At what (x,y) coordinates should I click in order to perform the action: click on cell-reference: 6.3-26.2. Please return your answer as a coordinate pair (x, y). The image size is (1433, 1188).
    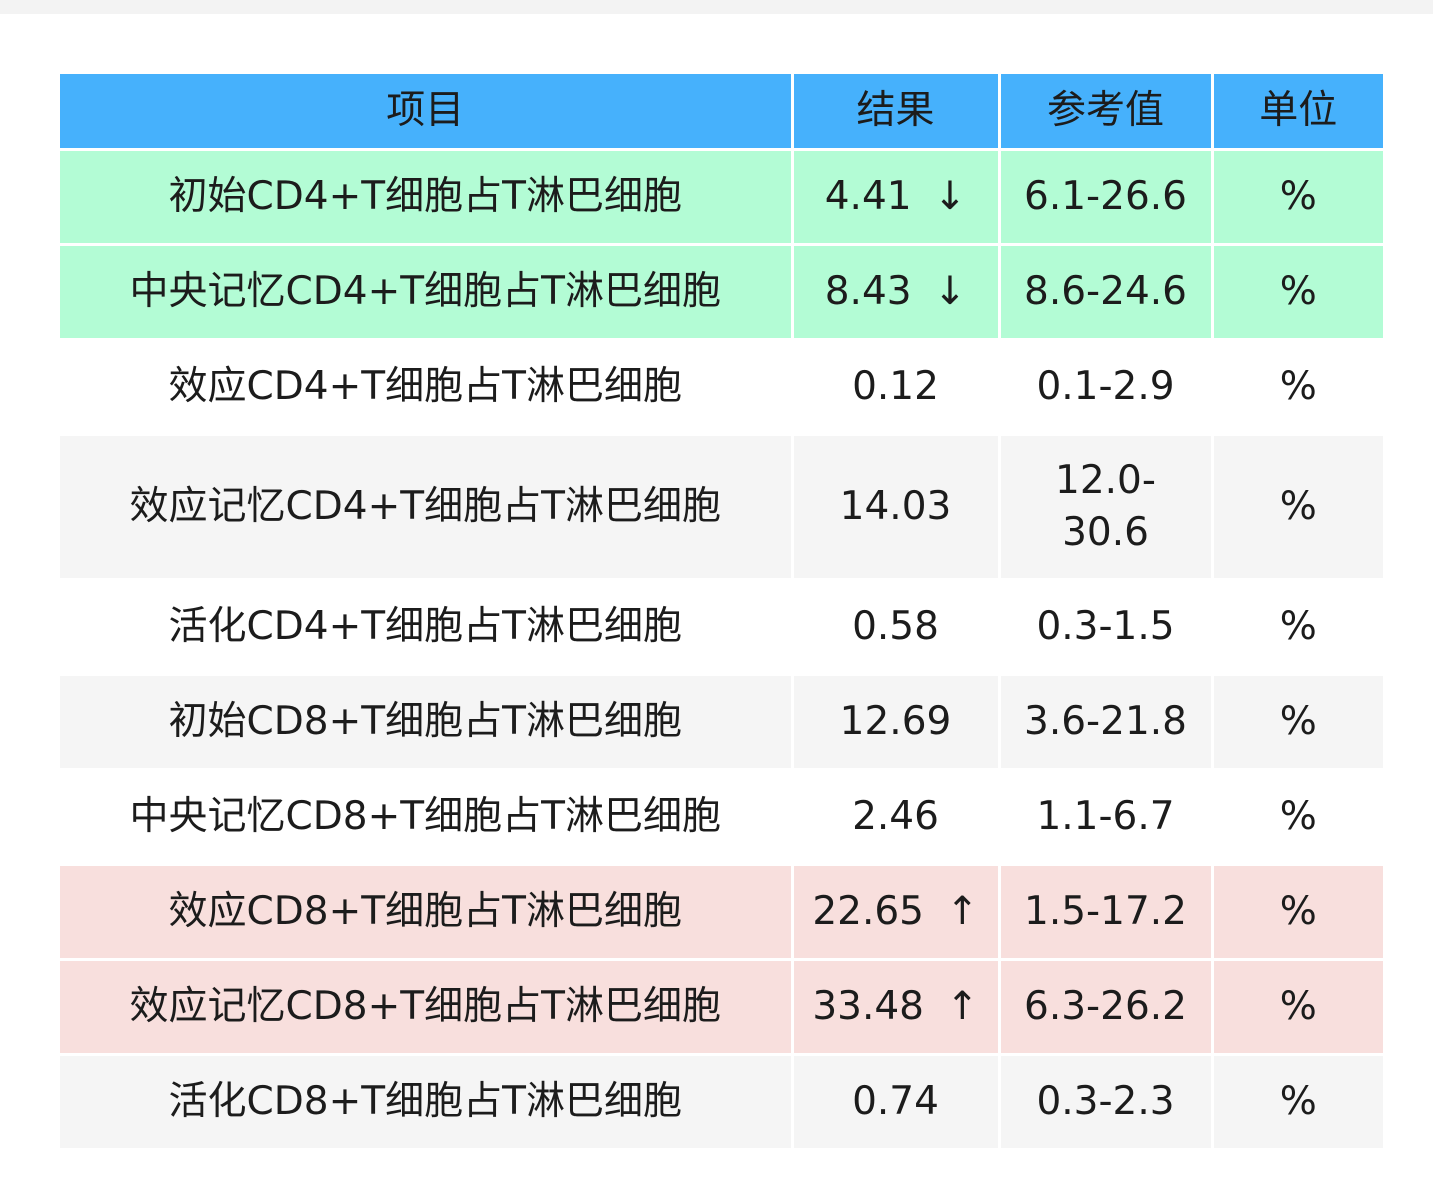
    Looking at the image, I should click on (1105, 1007).